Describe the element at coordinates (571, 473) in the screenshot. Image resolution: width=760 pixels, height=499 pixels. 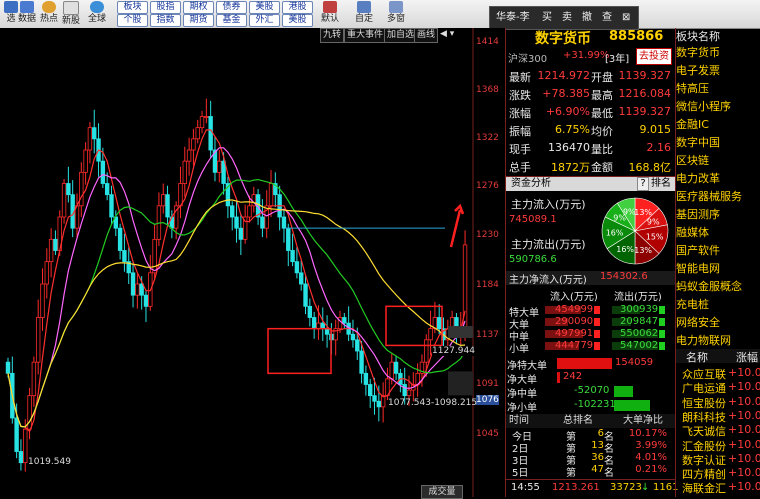
I see `rank-prefix: 第` at that location.